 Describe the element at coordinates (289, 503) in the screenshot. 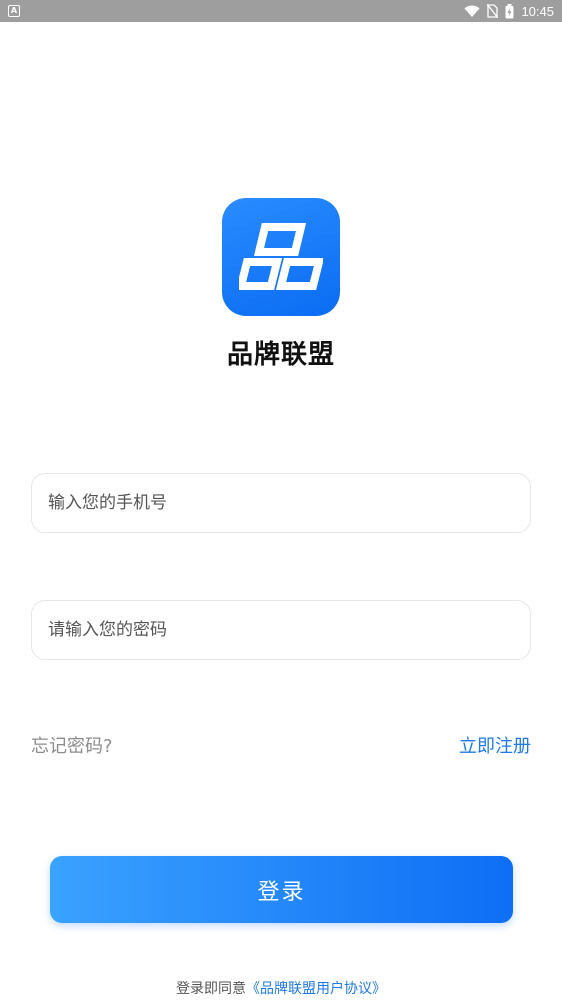

I see `phone-input` at that location.